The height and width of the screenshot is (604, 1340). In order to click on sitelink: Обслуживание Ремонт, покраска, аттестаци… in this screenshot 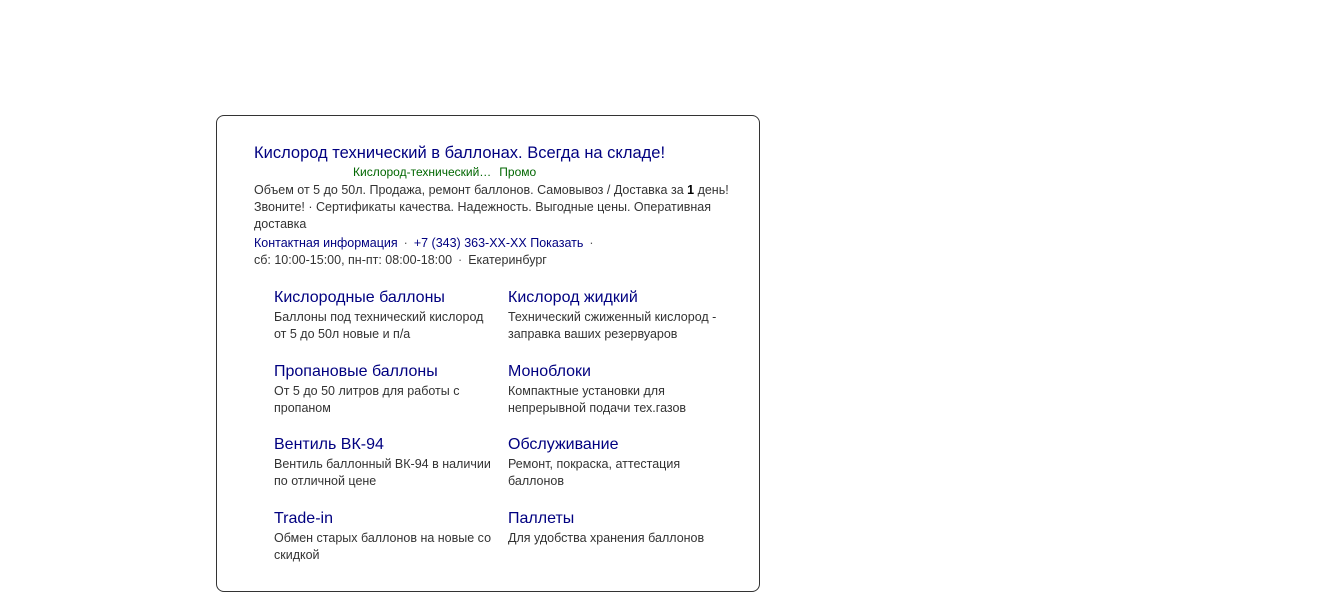, I will do `click(620, 462)`.